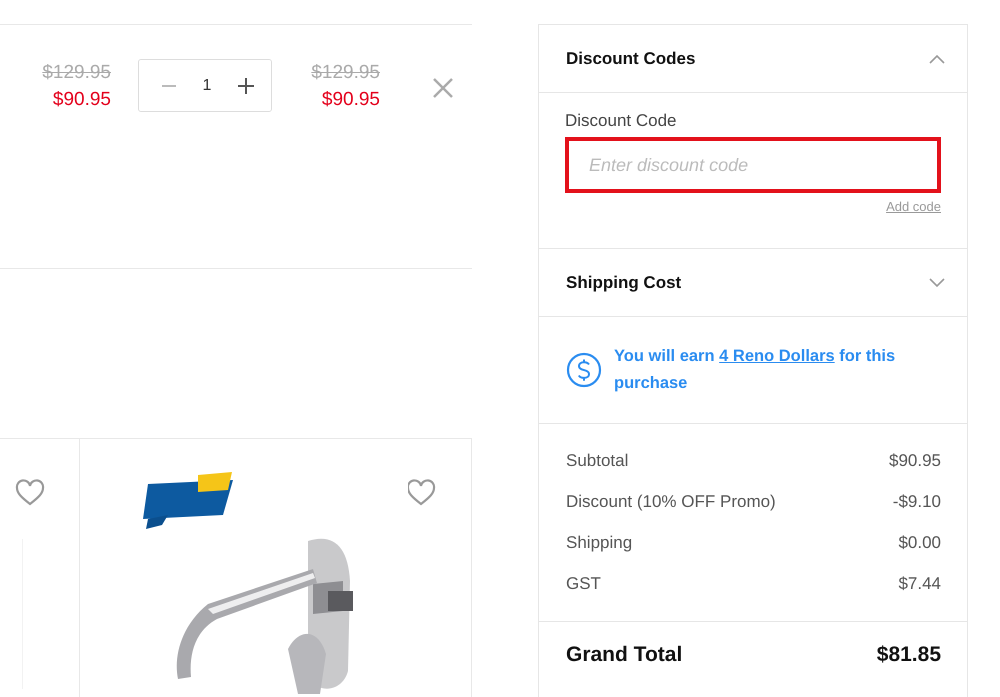 This screenshot has width=1000, height=697. What do you see at coordinates (345, 73) in the screenshot?
I see `original-total: $129.95` at bounding box center [345, 73].